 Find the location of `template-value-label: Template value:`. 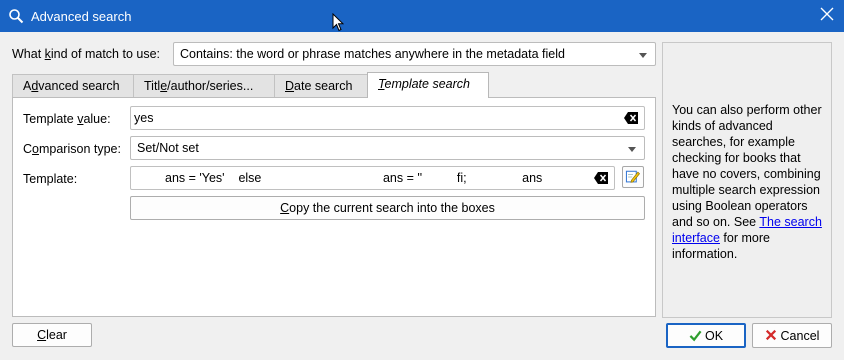

template-value-label: Template value: is located at coordinates (67, 119).